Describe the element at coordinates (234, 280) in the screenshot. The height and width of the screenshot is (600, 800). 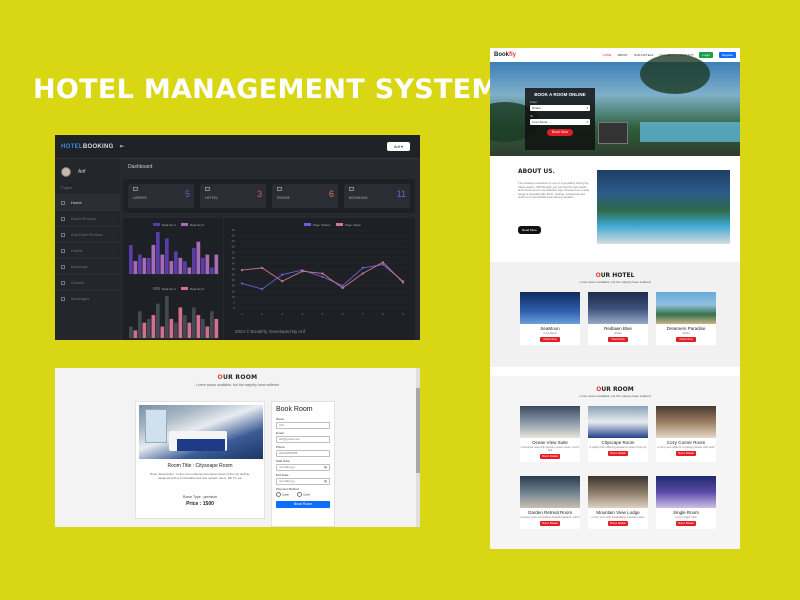
I see `y-tick-label: 25` at that location.